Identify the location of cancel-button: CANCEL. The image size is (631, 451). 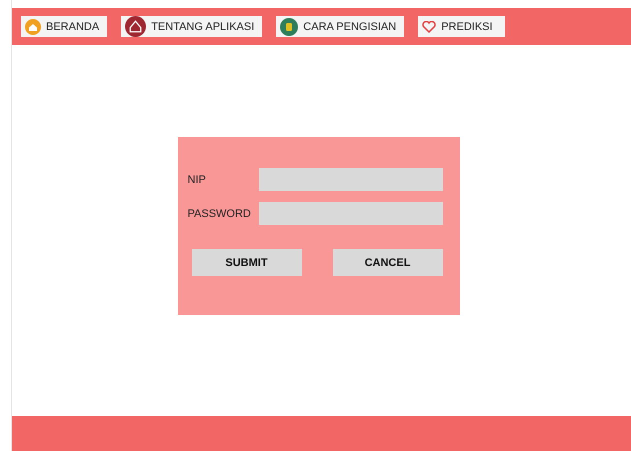
(387, 262).